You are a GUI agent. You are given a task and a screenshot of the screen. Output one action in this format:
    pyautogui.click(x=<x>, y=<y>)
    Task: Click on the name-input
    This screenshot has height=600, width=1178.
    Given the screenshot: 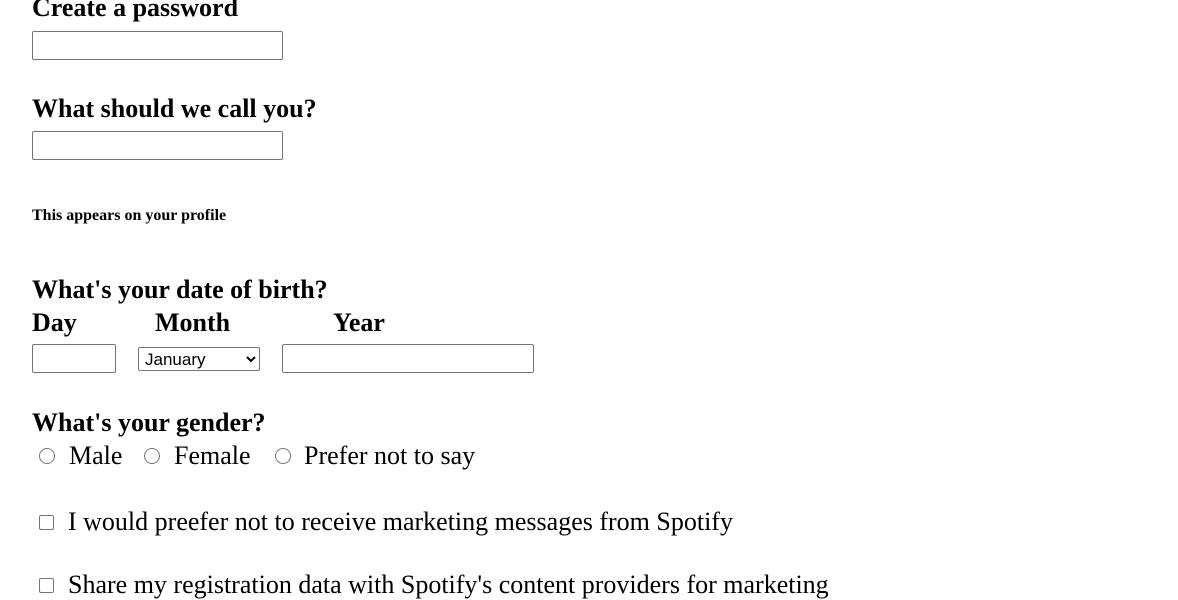 What is the action you would take?
    pyautogui.click(x=157, y=145)
    